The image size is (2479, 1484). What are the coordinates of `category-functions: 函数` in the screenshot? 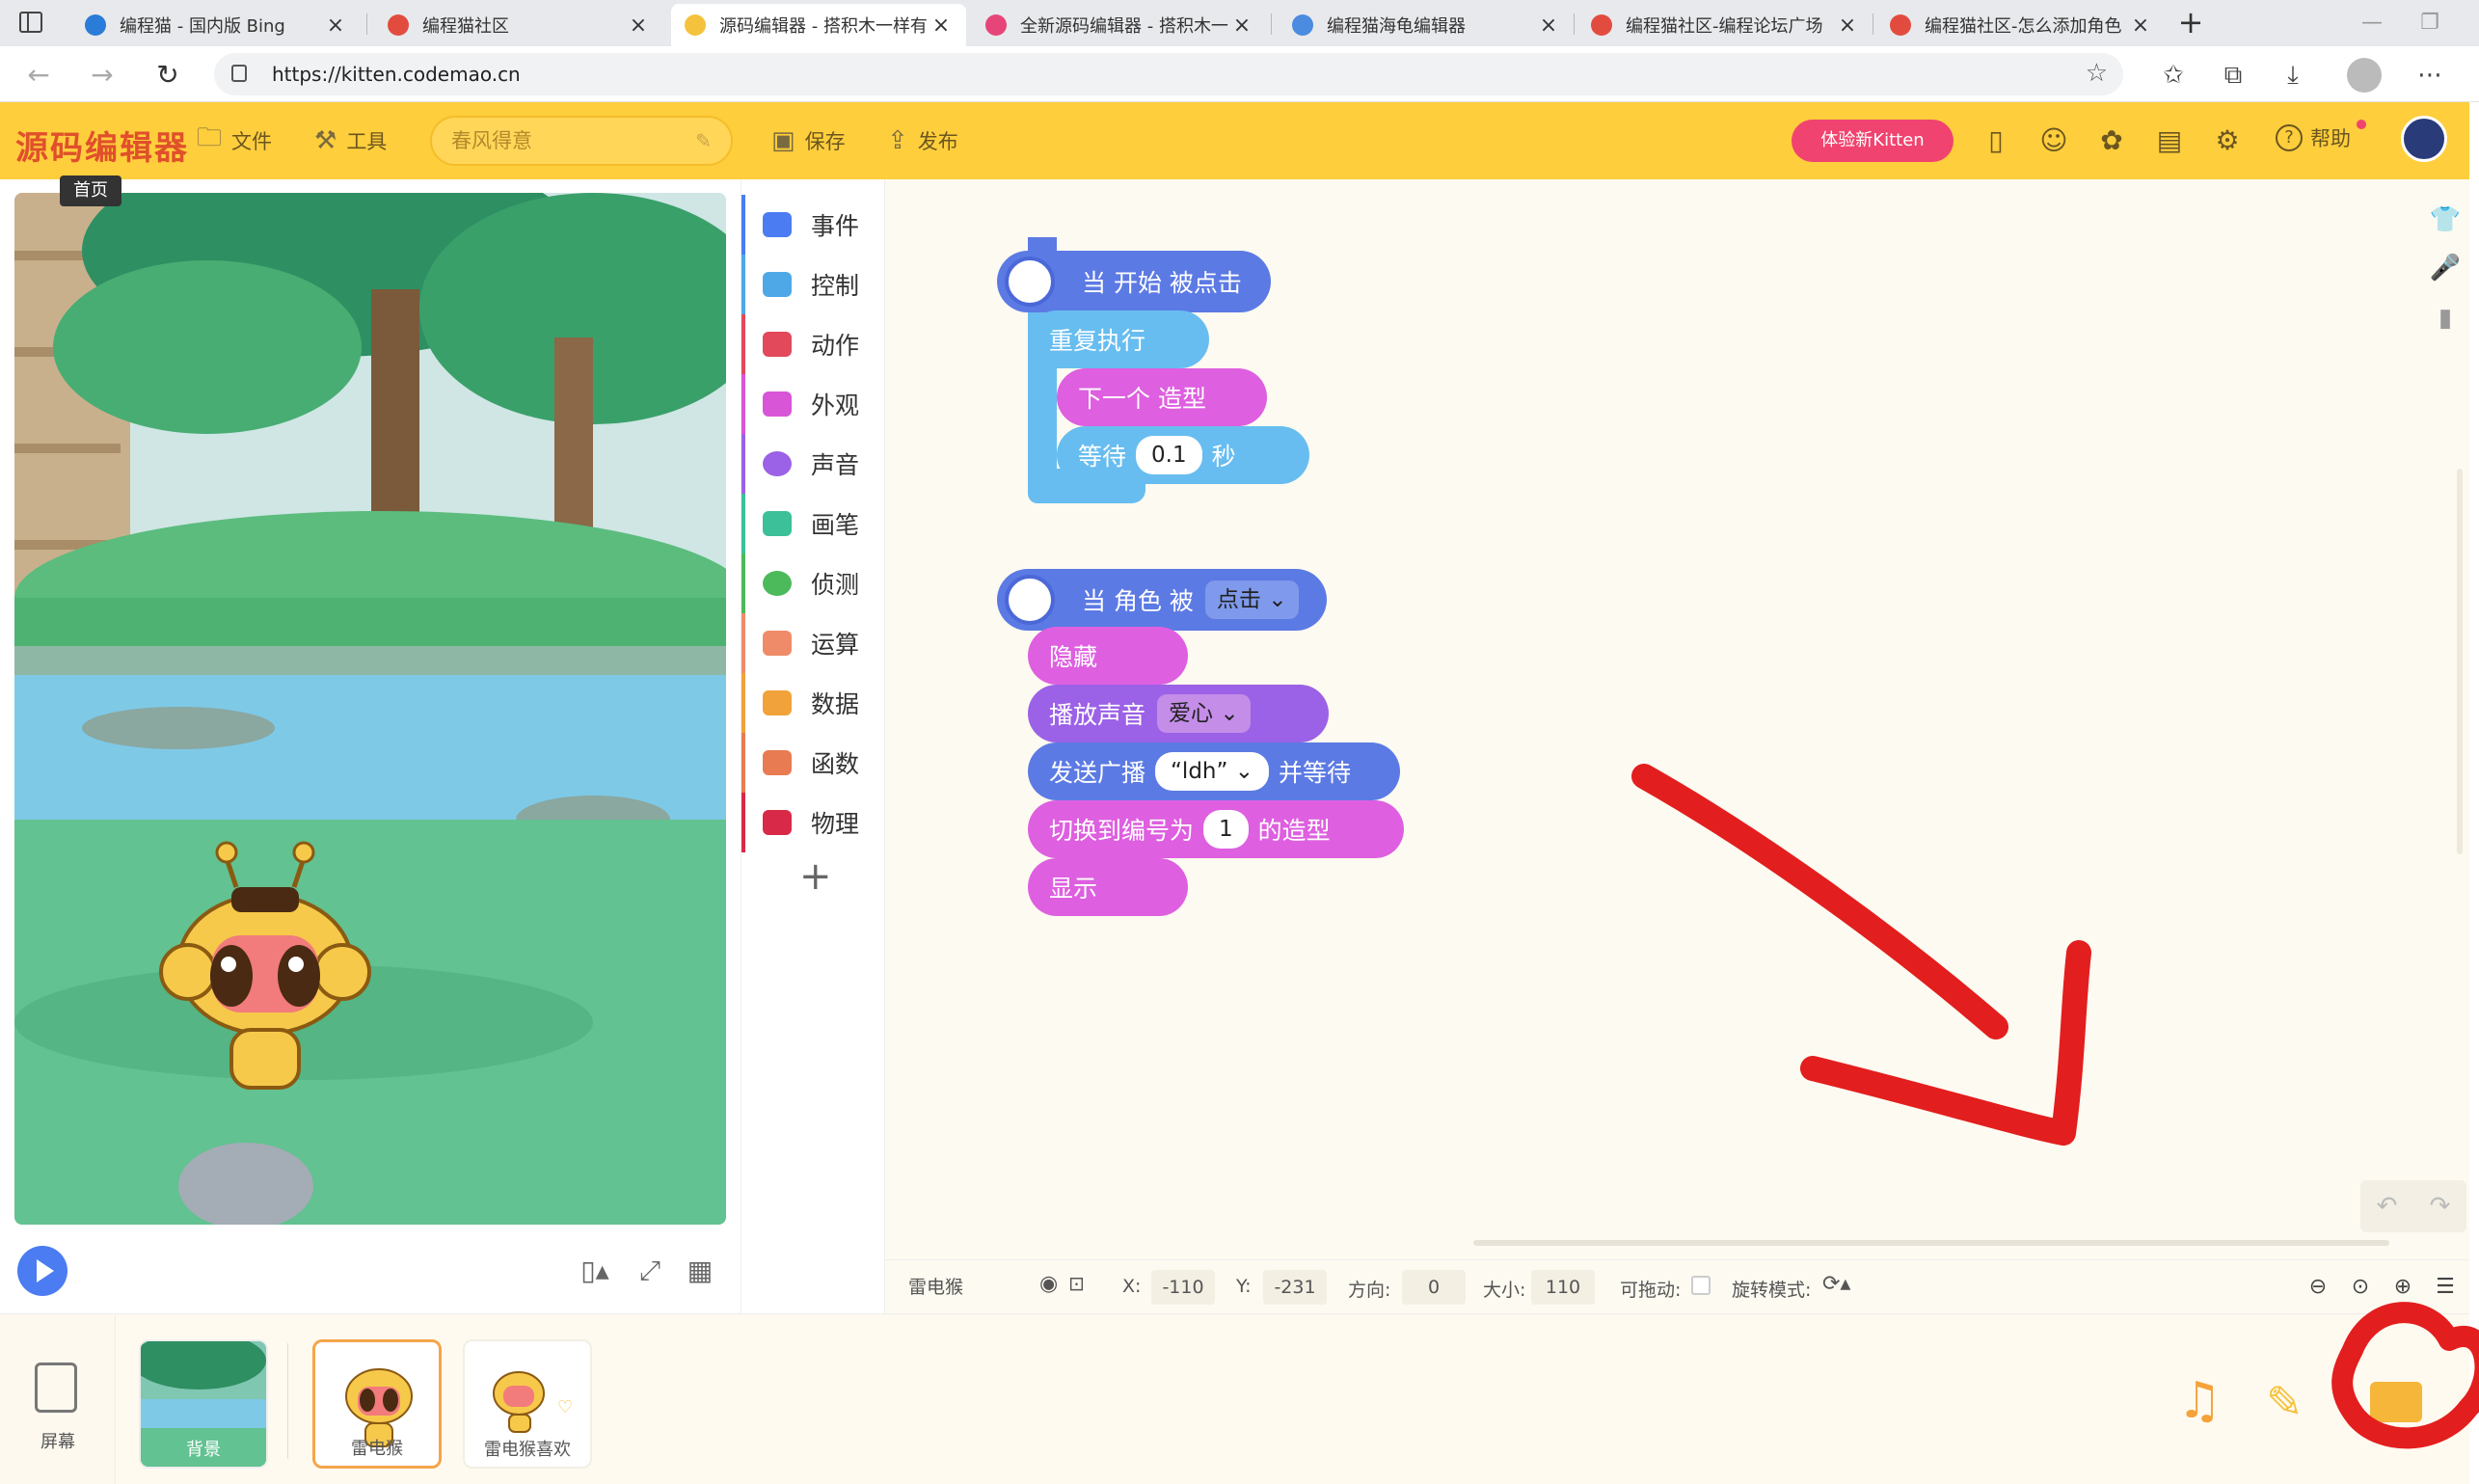 It's located at (813, 763).